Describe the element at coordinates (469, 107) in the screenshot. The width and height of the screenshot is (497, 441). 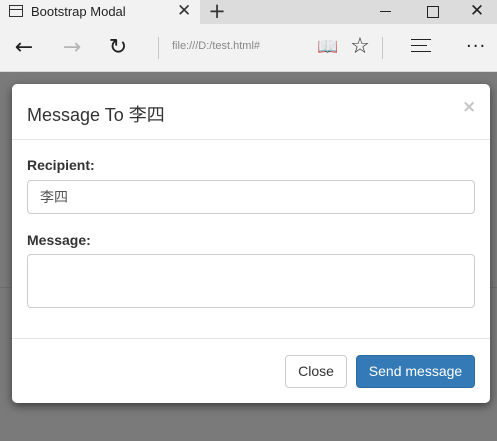
I see `modal-close-icon: ×` at that location.